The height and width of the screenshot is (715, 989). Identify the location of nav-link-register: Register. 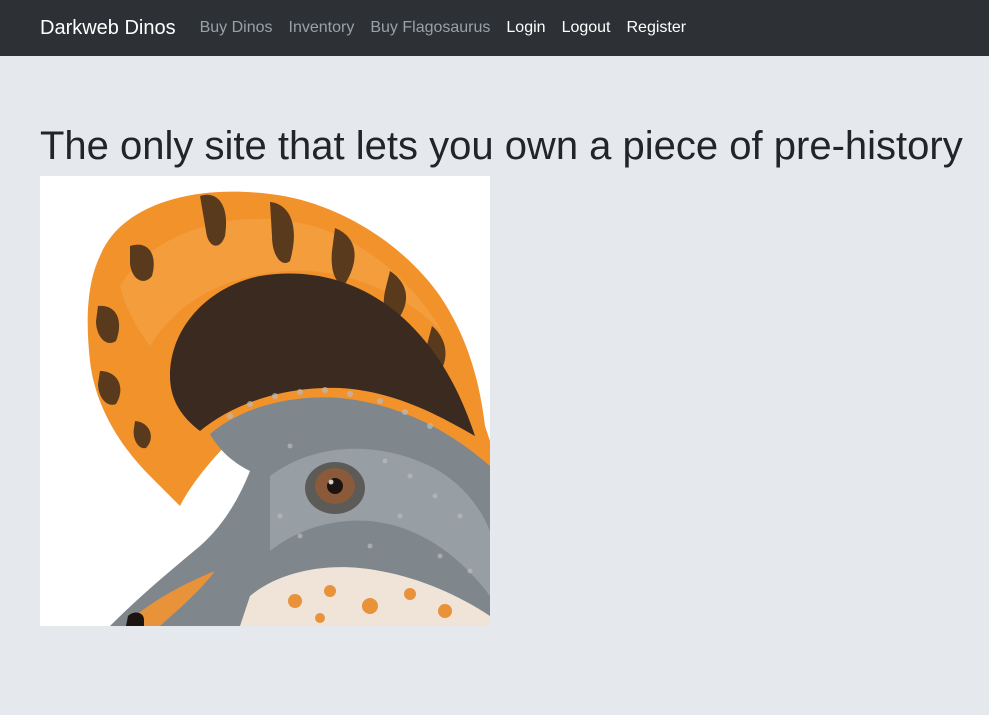
(657, 28).